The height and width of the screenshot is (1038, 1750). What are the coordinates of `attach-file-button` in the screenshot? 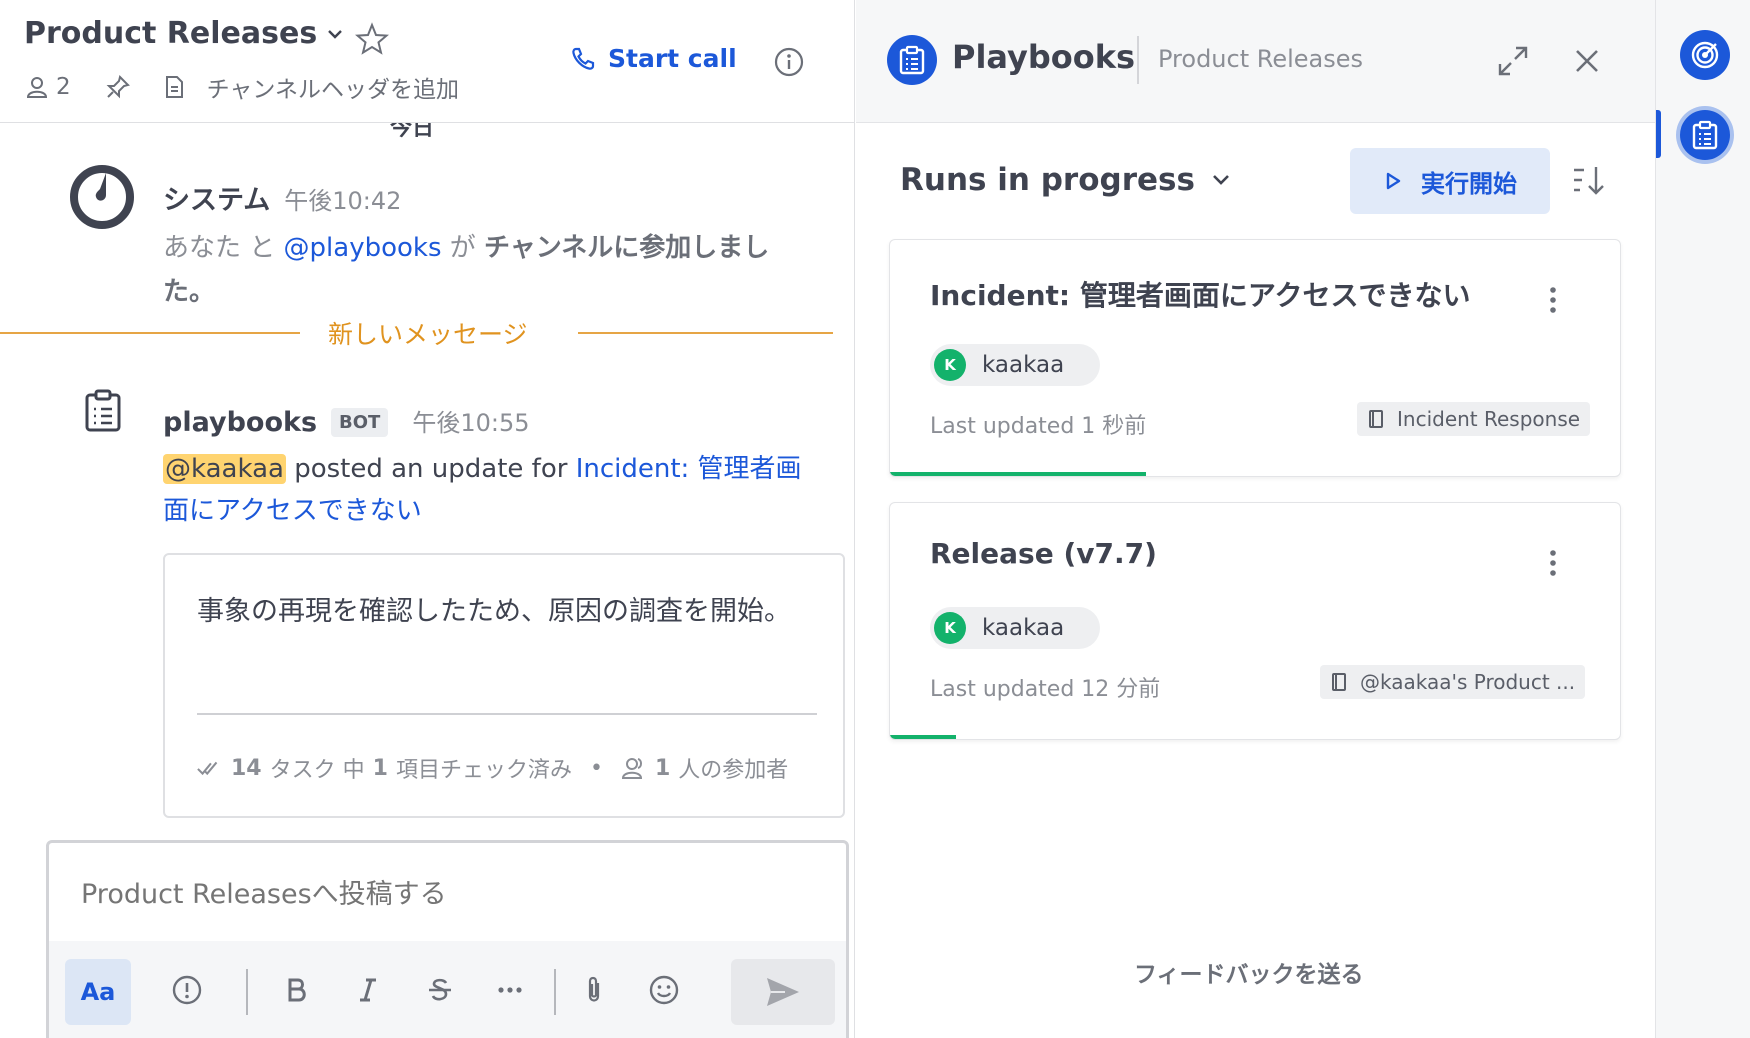 It's located at (594, 990).